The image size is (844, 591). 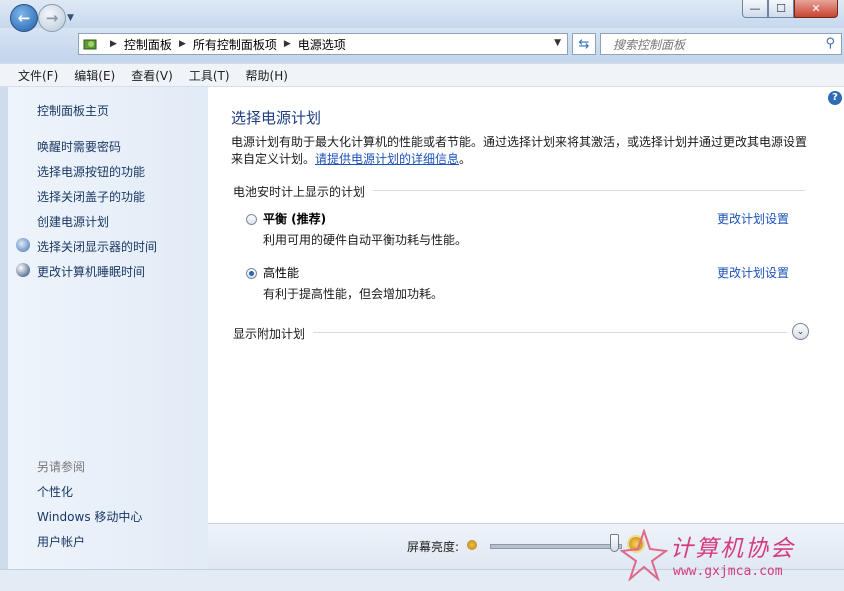 What do you see at coordinates (781, 9) in the screenshot?
I see `maximize-button: ☐` at bounding box center [781, 9].